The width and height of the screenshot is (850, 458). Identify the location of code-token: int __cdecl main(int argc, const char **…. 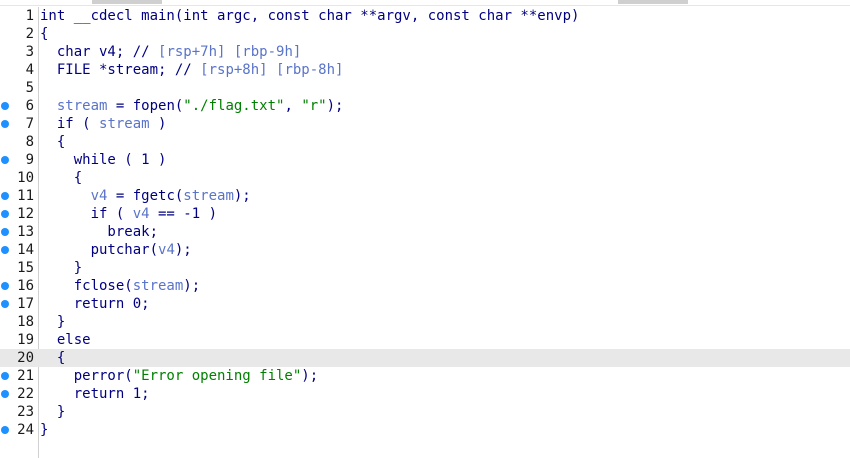
(310, 16).